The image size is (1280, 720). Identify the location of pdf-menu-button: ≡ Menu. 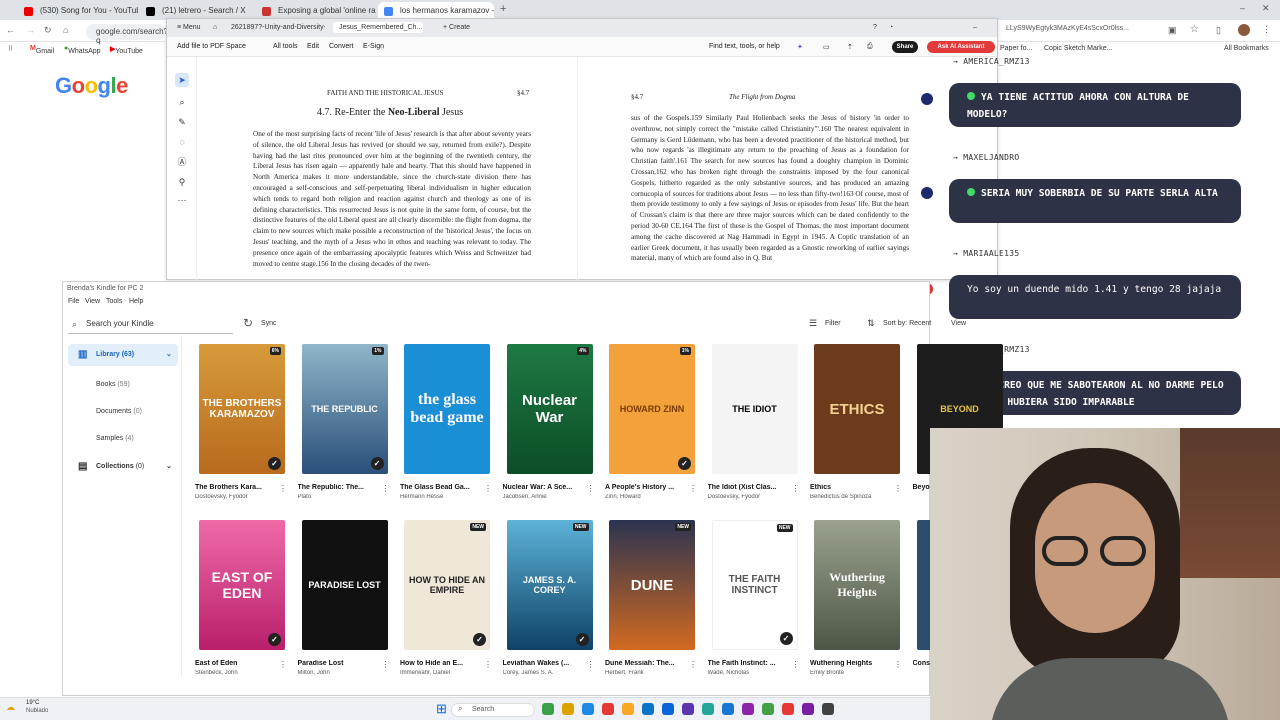
(189, 27).